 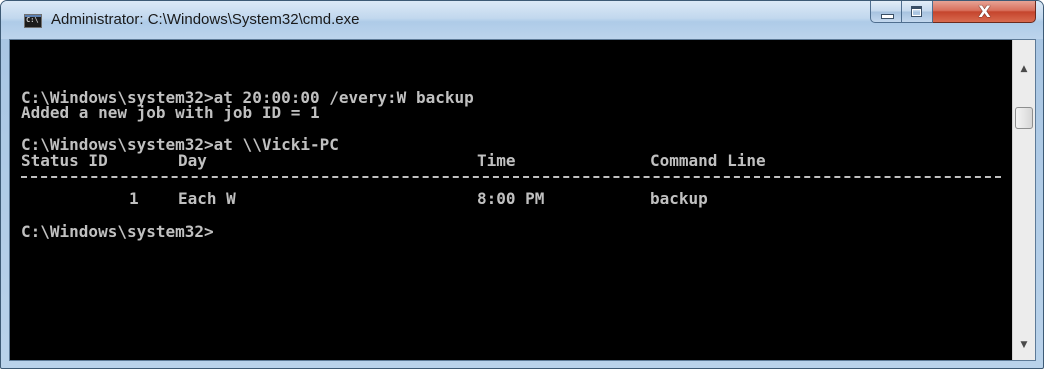 What do you see at coordinates (887, 16) in the screenshot?
I see `minimize-icon` at bounding box center [887, 16].